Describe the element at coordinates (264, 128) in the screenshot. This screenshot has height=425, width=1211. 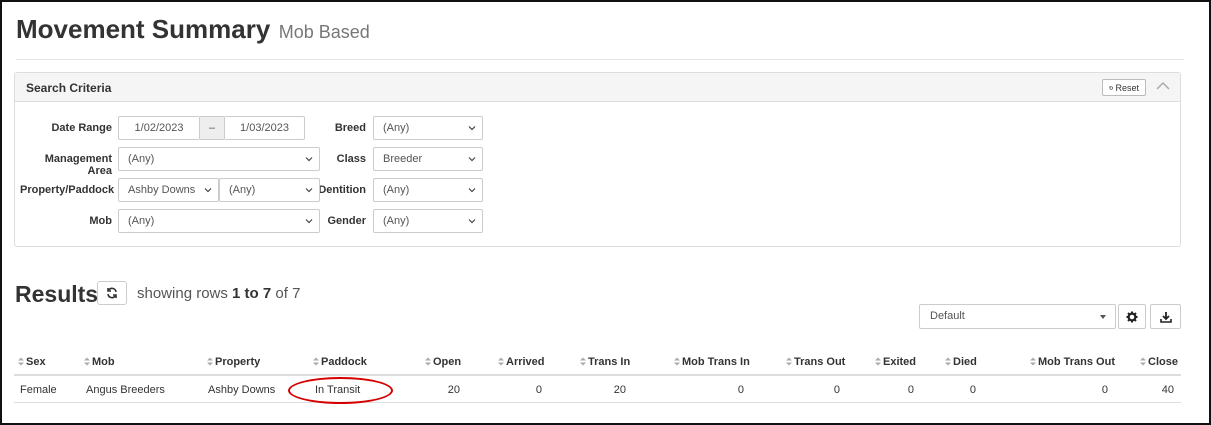
I see `date-to-input: 1/03/2023` at that location.